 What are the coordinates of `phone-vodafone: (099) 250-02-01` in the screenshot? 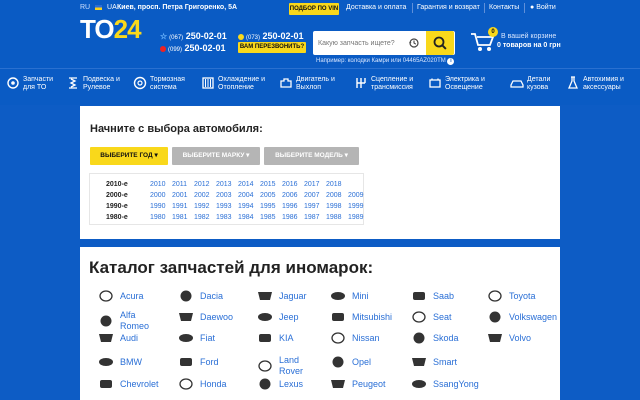 It's located at (193, 48).